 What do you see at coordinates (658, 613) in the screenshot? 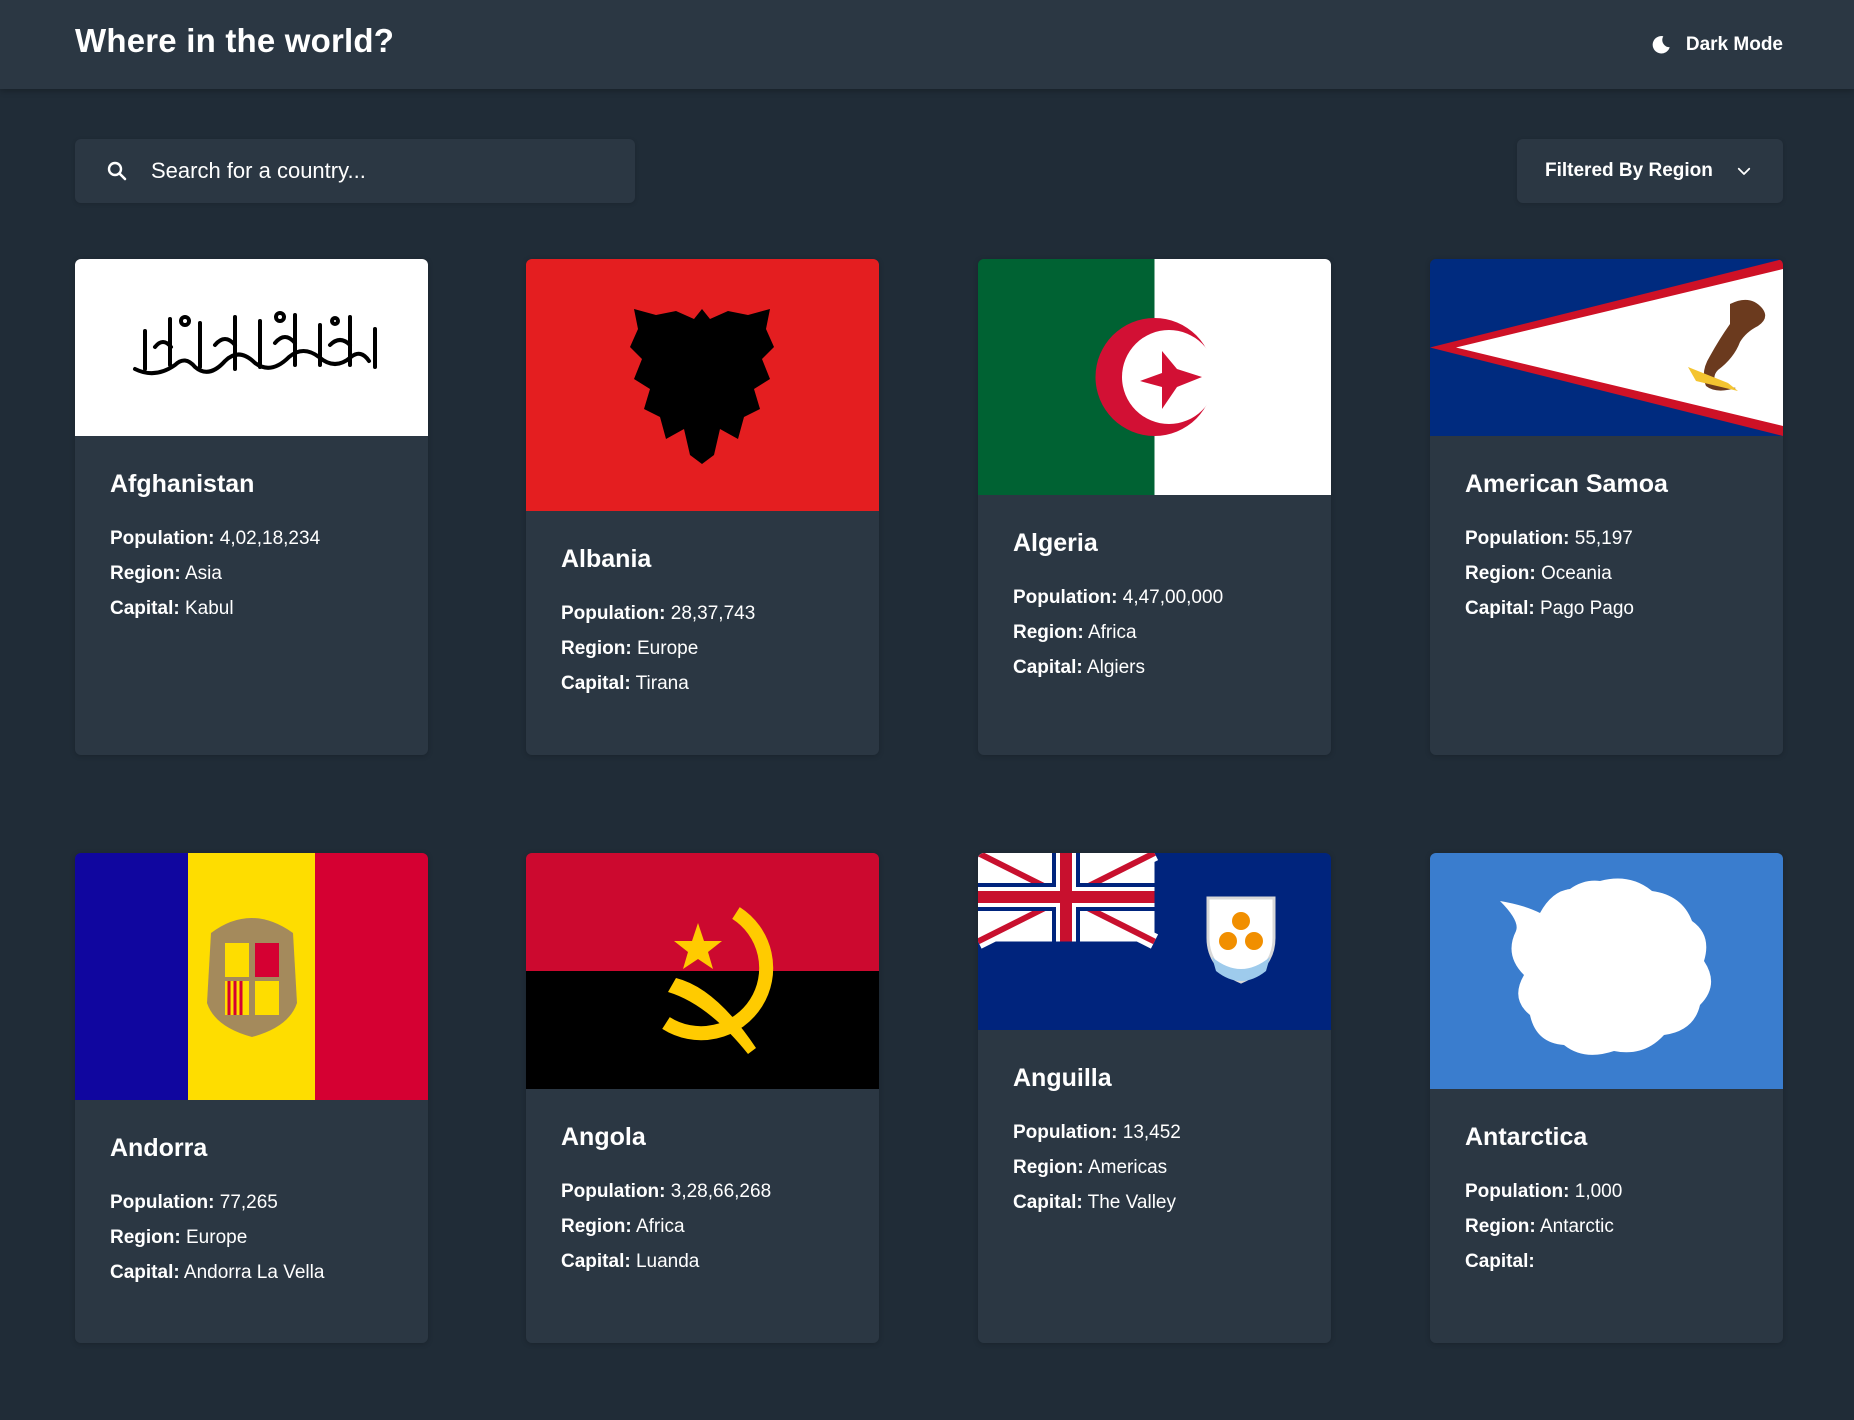
I see `population-row: Population: 28,37,743` at bounding box center [658, 613].